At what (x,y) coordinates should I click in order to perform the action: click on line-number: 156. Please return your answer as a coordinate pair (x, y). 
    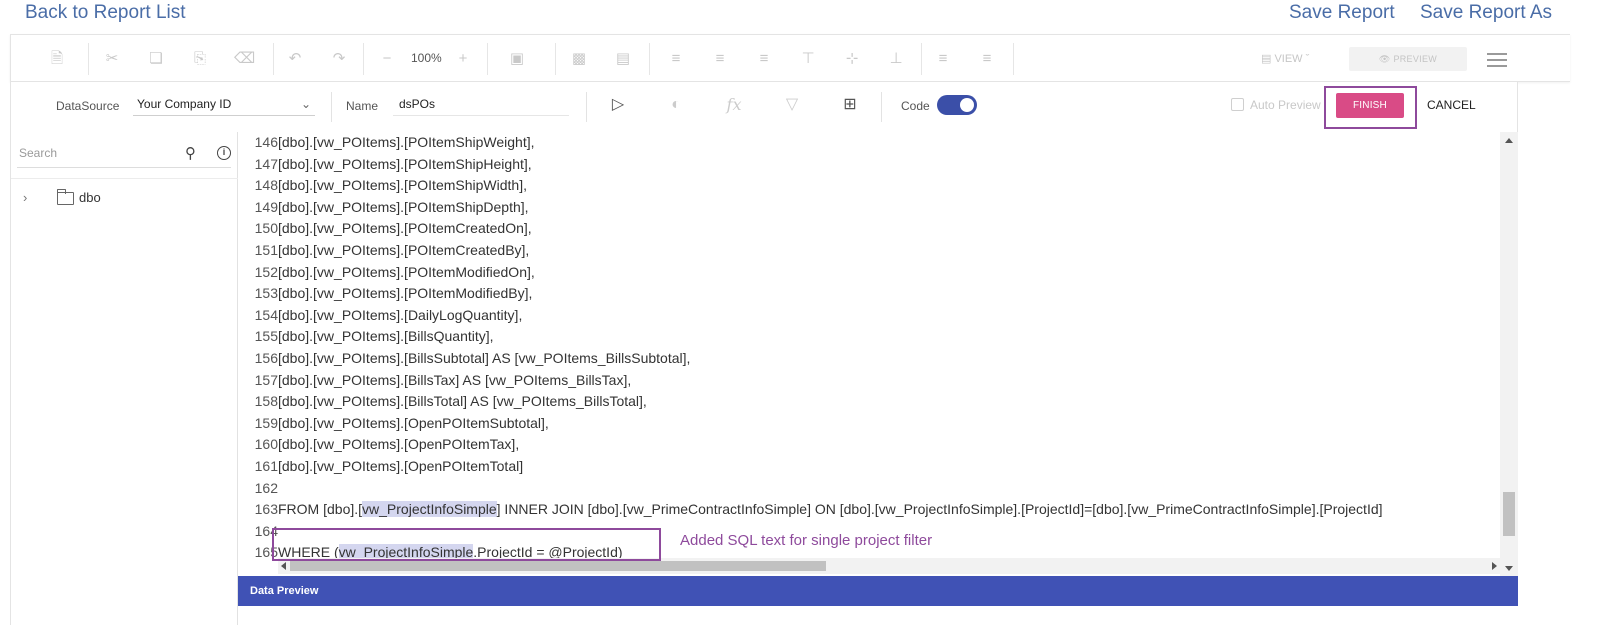
    Looking at the image, I should click on (266, 358).